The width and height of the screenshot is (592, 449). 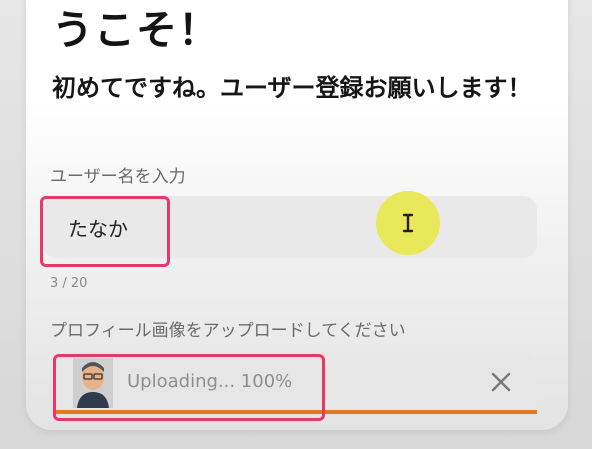 What do you see at coordinates (118, 177) in the screenshot?
I see `username-label: ユーザー名を入力` at bounding box center [118, 177].